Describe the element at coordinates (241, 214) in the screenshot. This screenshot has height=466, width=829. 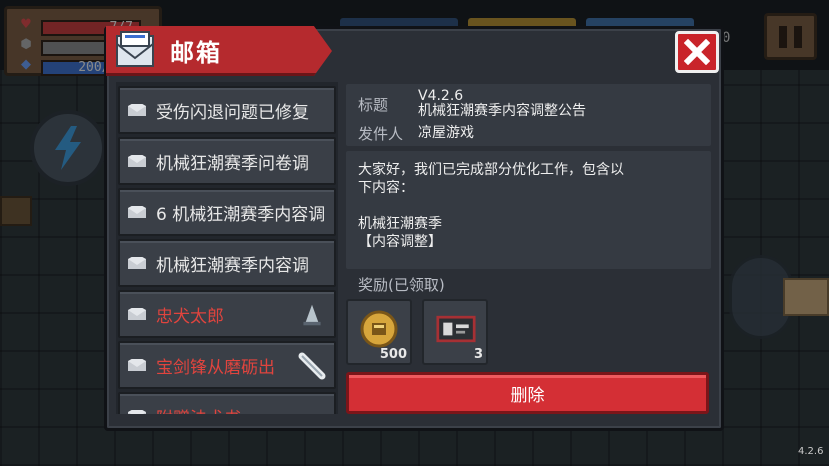
I see `mail-item-title: 6 机械狂潮赛季内容调` at that location.